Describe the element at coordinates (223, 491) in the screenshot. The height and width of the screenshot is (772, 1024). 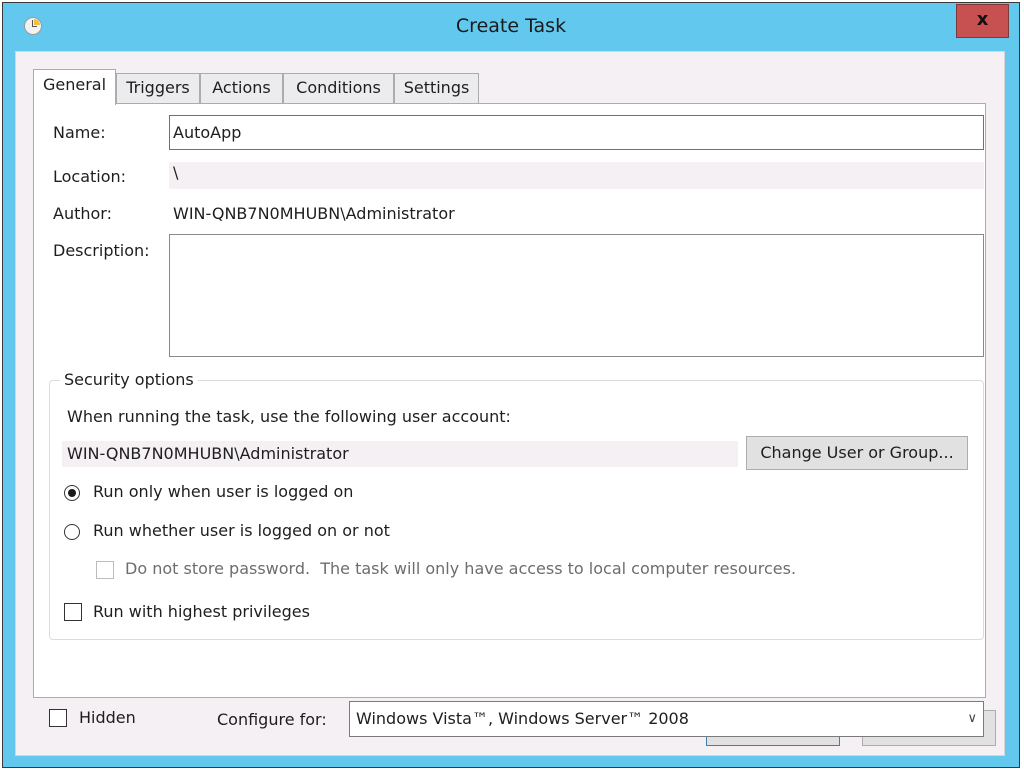
I see `run-only-logged-on-label: Run only when user is logged on` at that location.